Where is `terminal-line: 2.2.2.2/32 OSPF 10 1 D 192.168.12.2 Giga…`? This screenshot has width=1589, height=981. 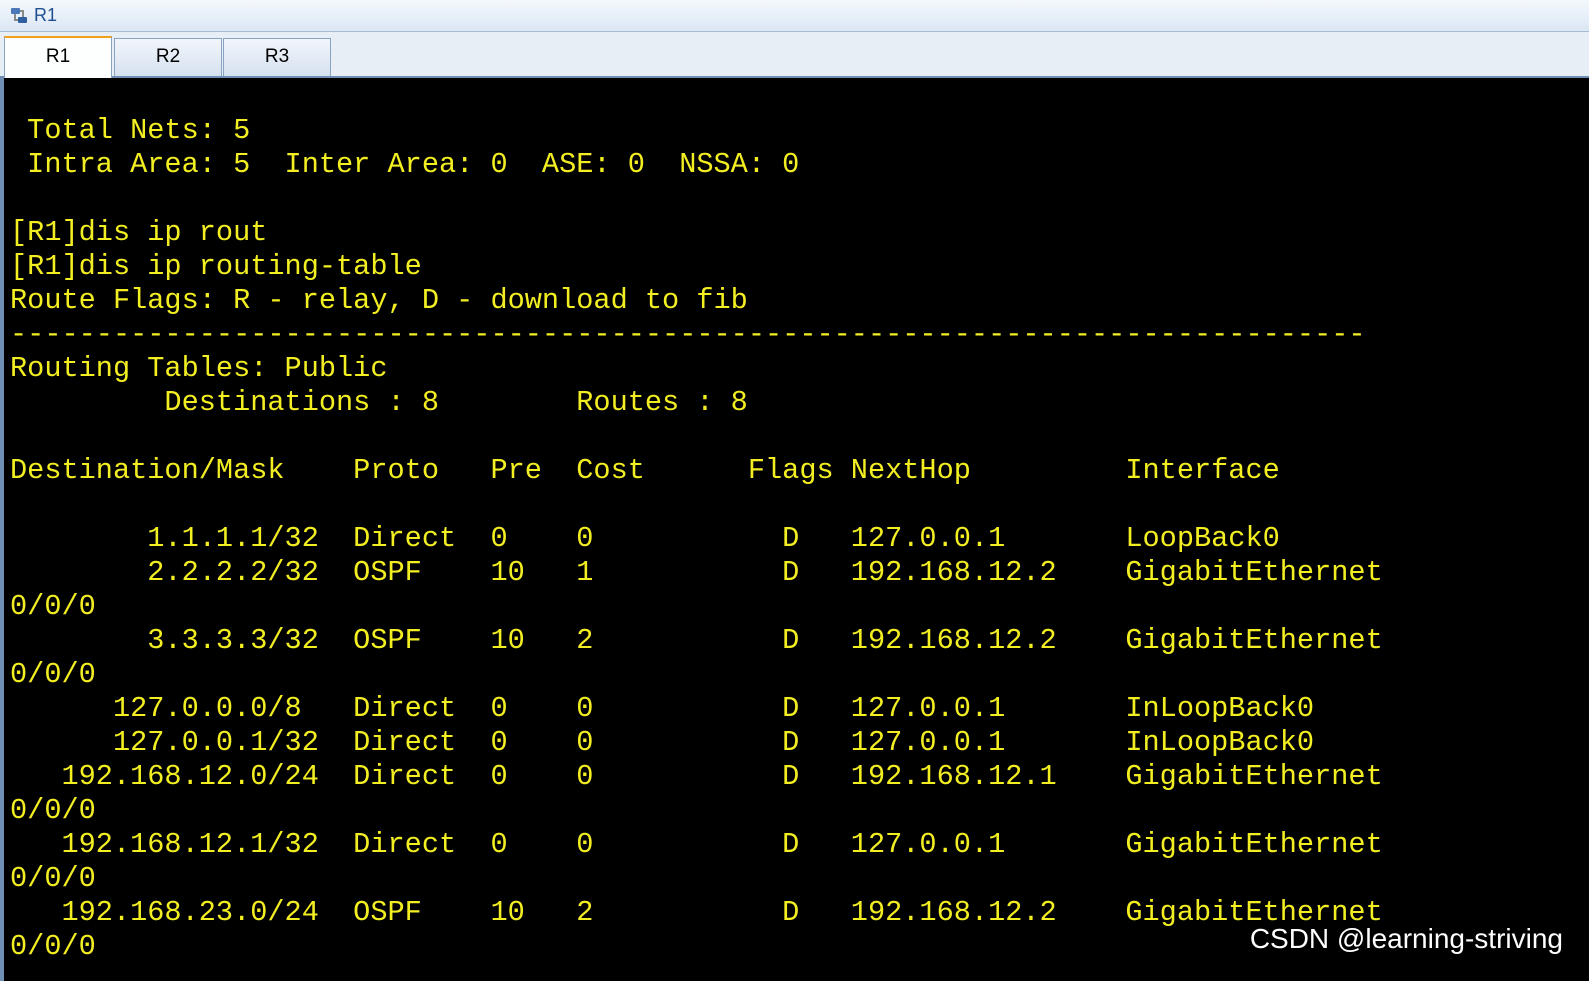 terminal-line: 2.2.2.2/32 OSPF 10 1 D 192.168.12.2 Giga… is located at coordinates (696, 572).